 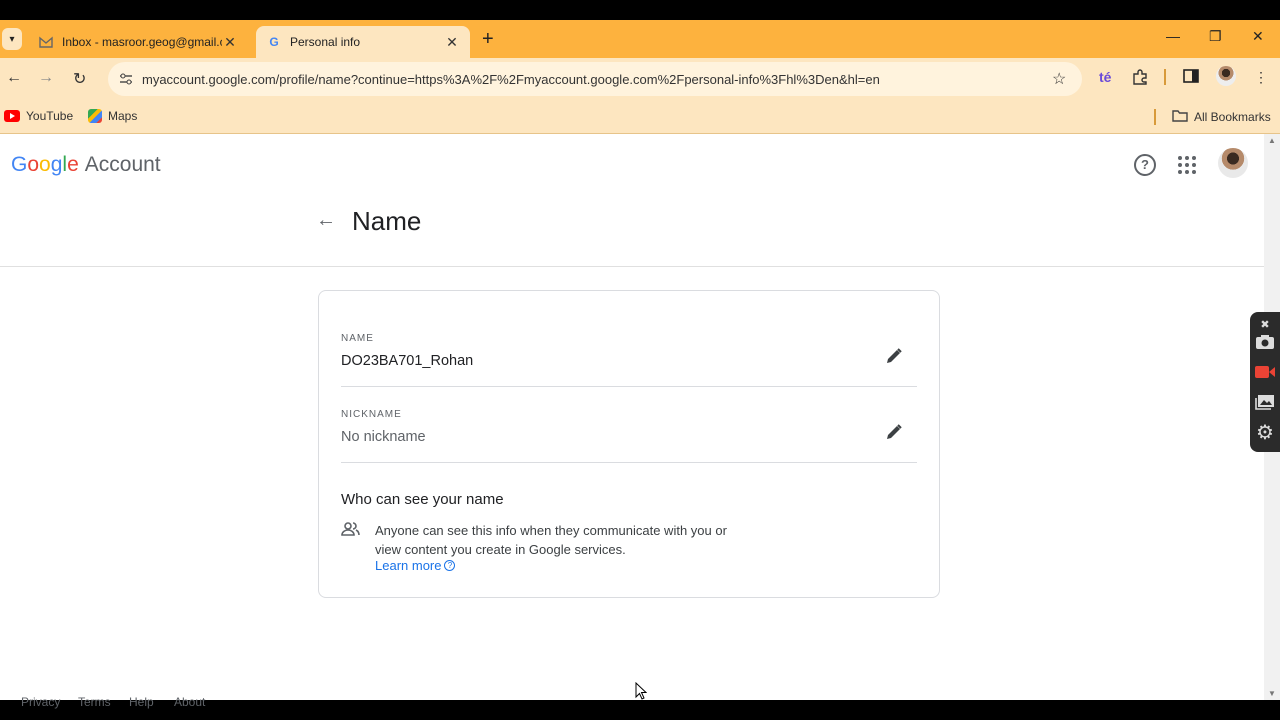 What do you see at coordinates (95, 116) in the screenshot?
I see `maps-icon` at bounding box center [95, 116].